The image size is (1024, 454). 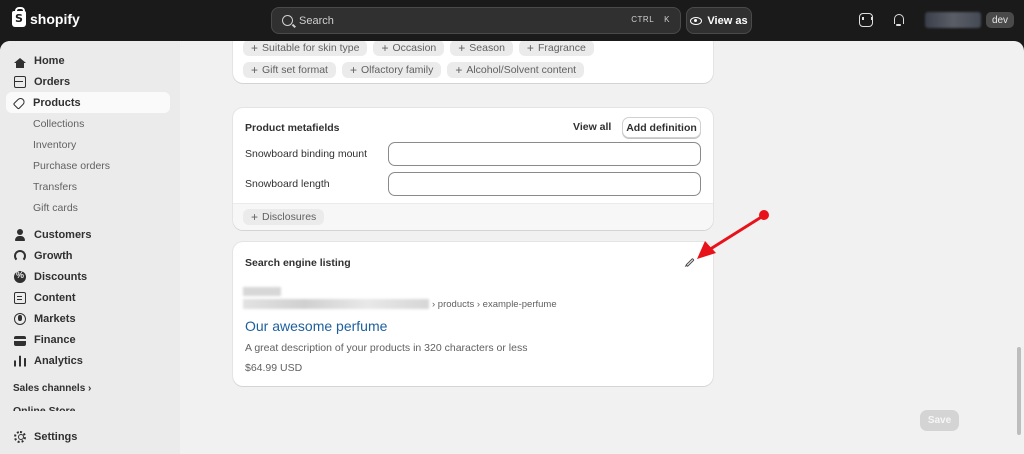 What do you see at coordinates (1019, 391) in the screenshot?
I see `scrollbar-thumb` at bounding box center [1019, 391].